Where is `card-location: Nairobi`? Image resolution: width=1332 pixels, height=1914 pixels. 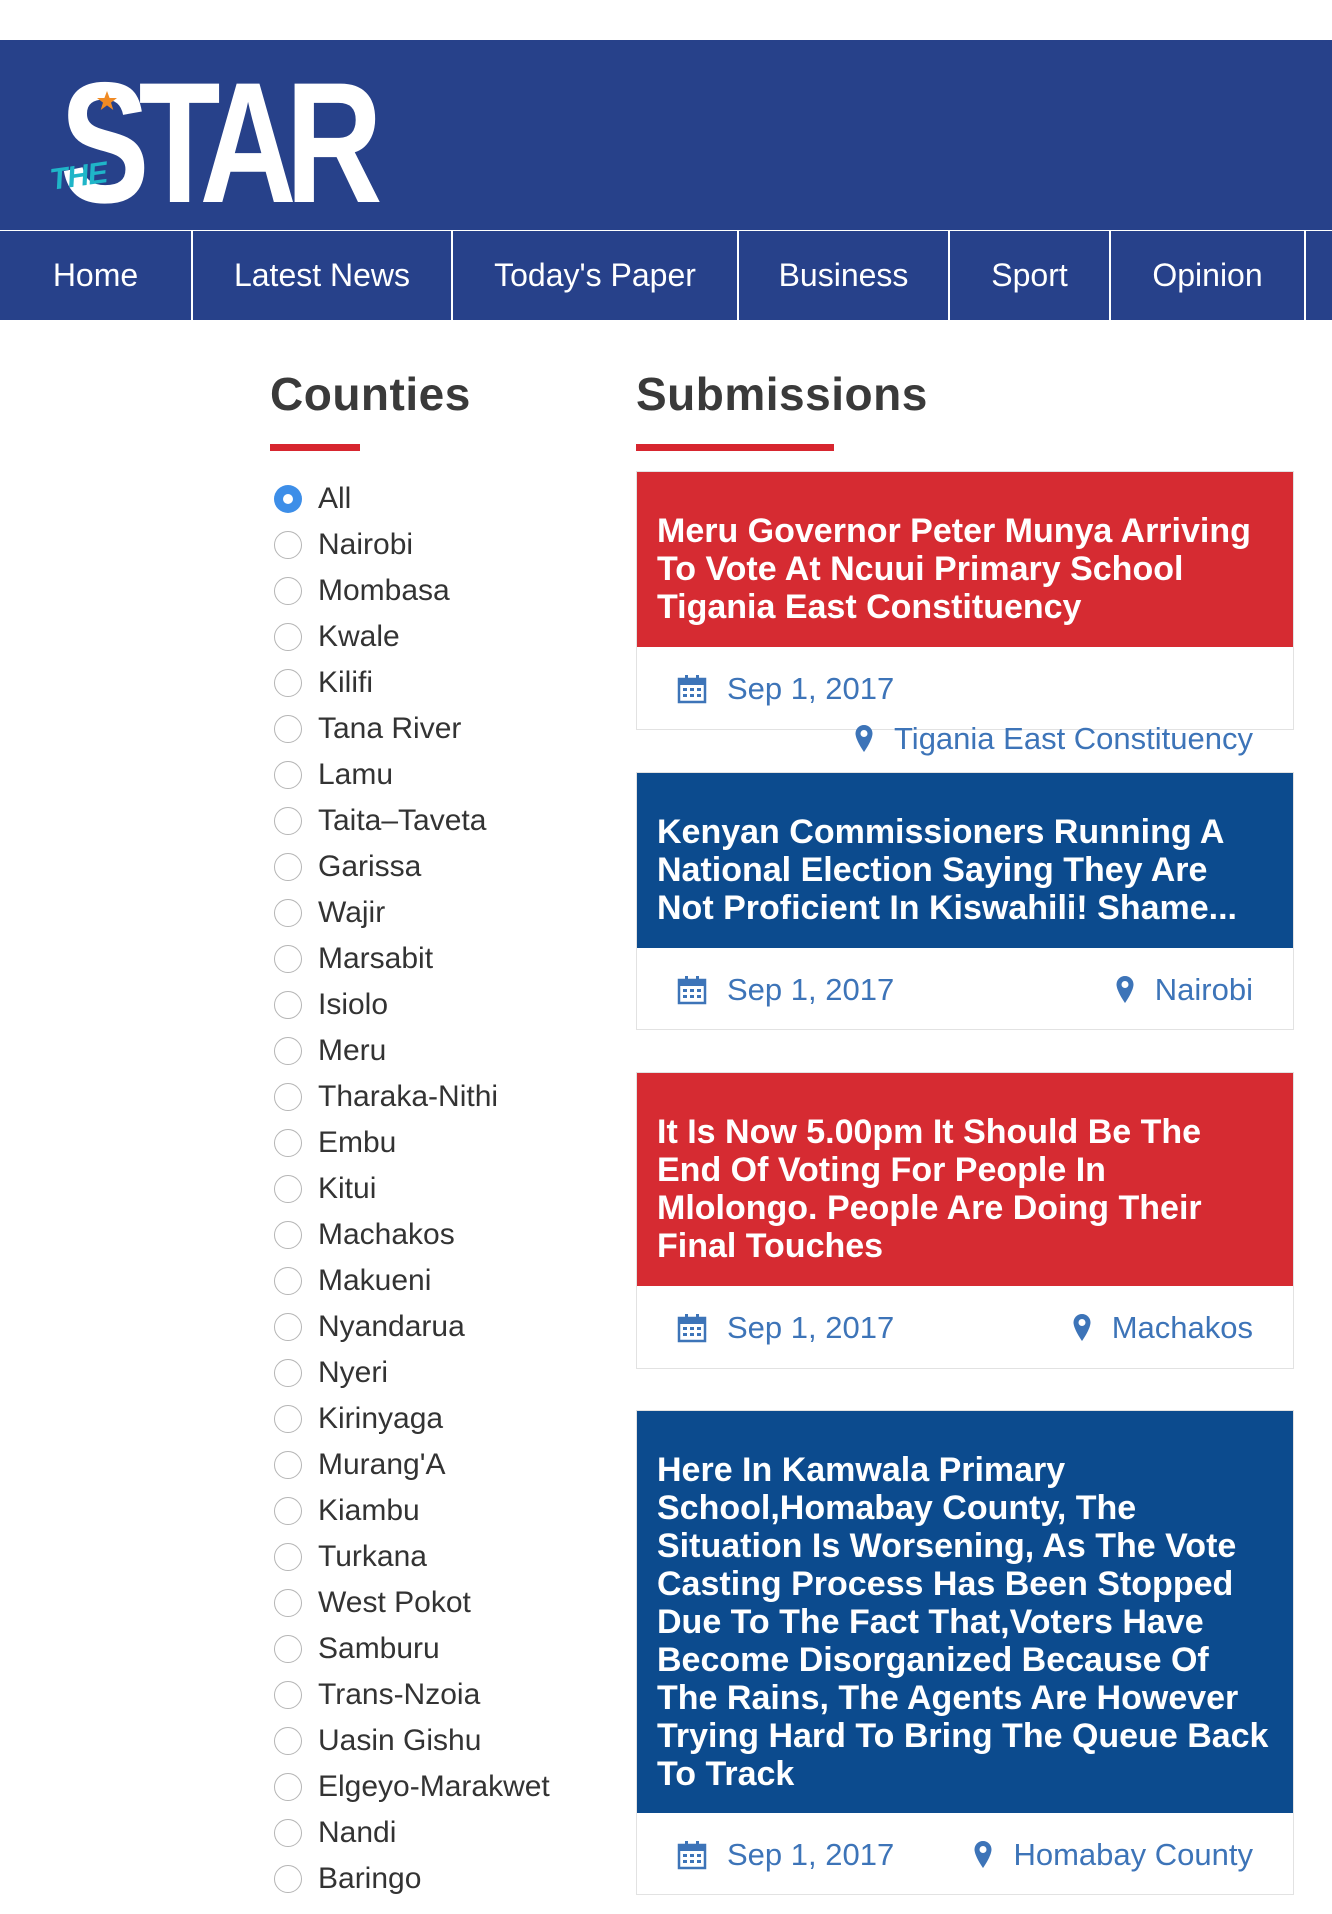 card-location: Nairobi is located at coordinates (1184, 990).